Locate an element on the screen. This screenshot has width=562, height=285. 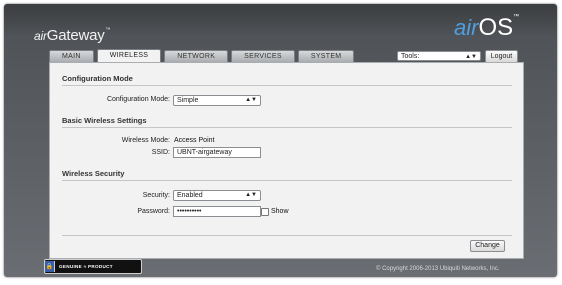
config-mode-select: Simple ▲▼ is located at coordinates (217, 100).